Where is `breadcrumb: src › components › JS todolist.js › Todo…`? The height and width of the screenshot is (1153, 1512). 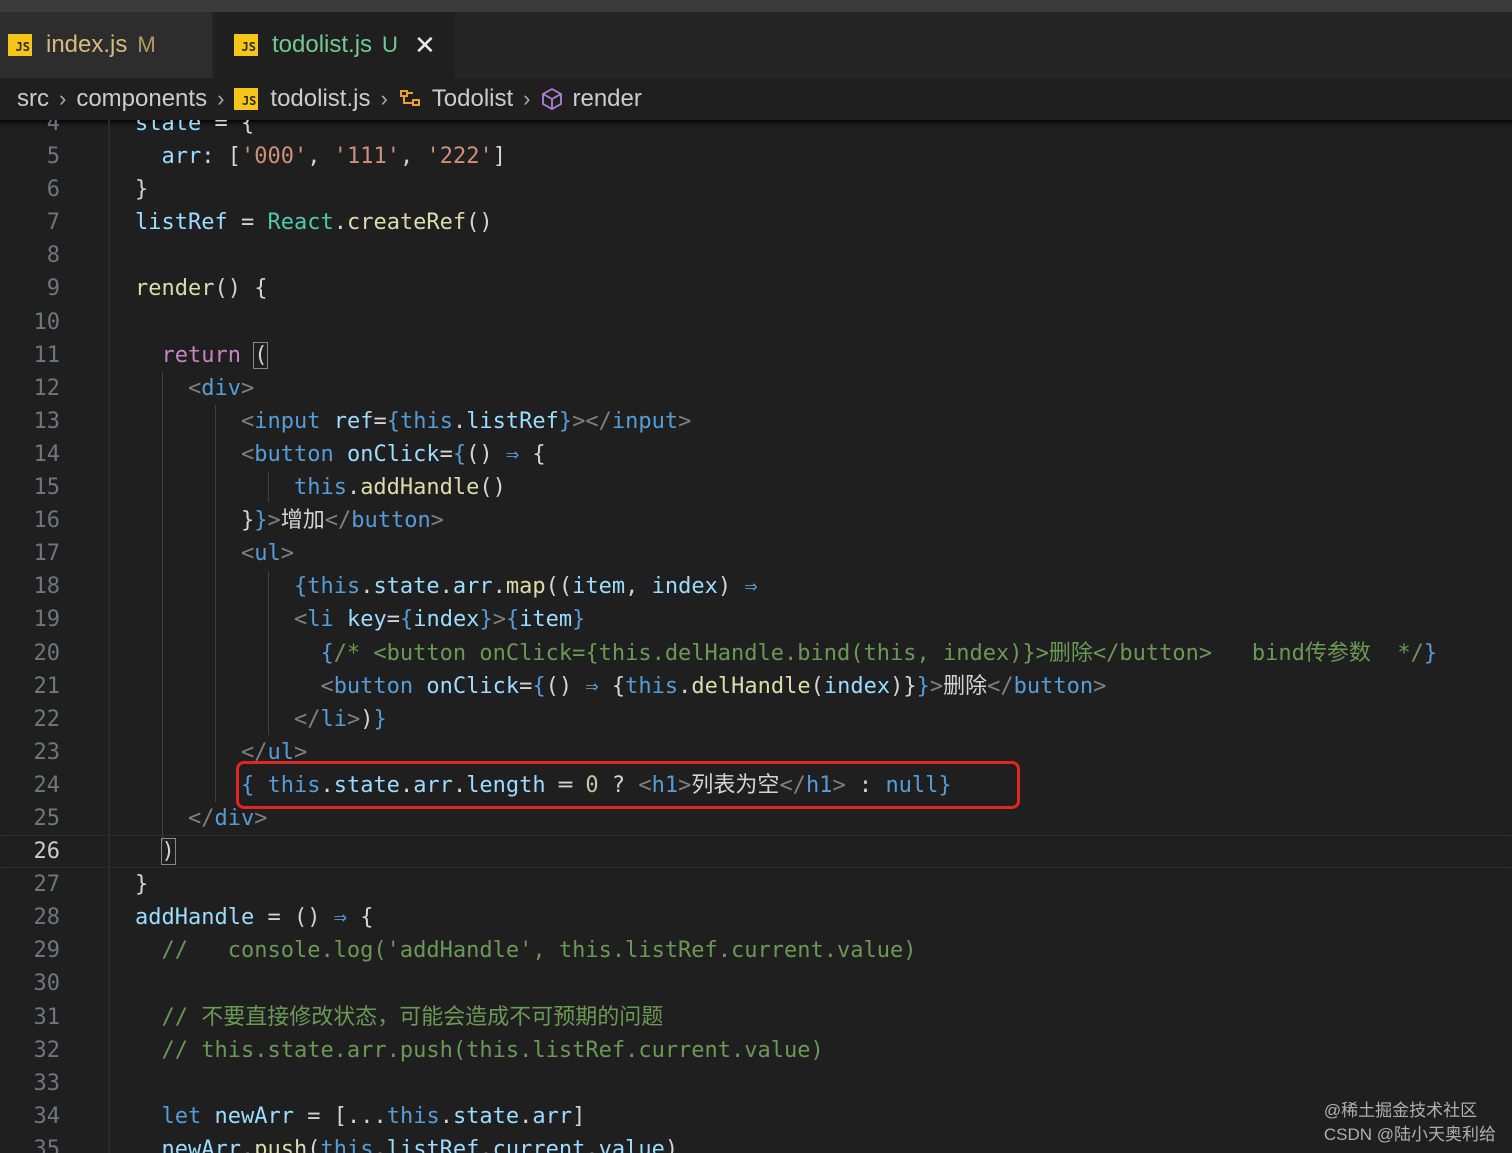 breadcrumb: src › components › JS todolist.js › Todo… is located at coordinates (756, 99).